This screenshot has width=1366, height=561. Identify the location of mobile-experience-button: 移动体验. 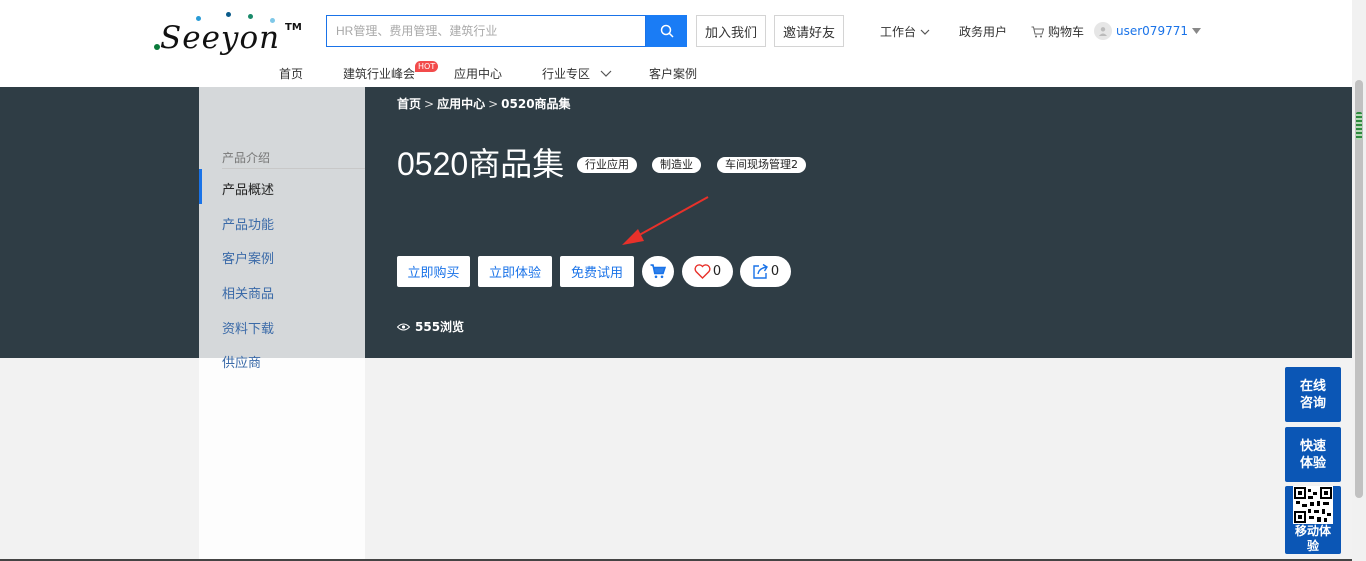
(1313, 520).